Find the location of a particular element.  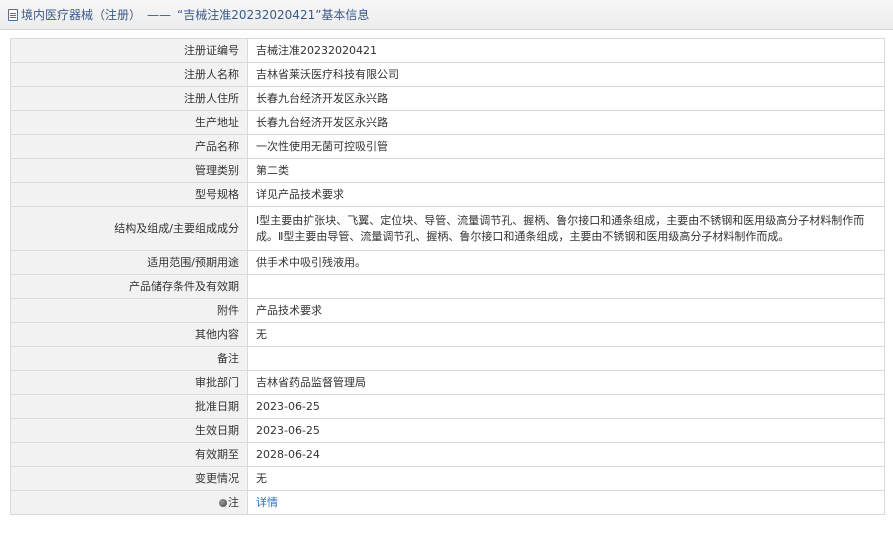

row-label: 其他内容 is located at coordinates (129, 334).